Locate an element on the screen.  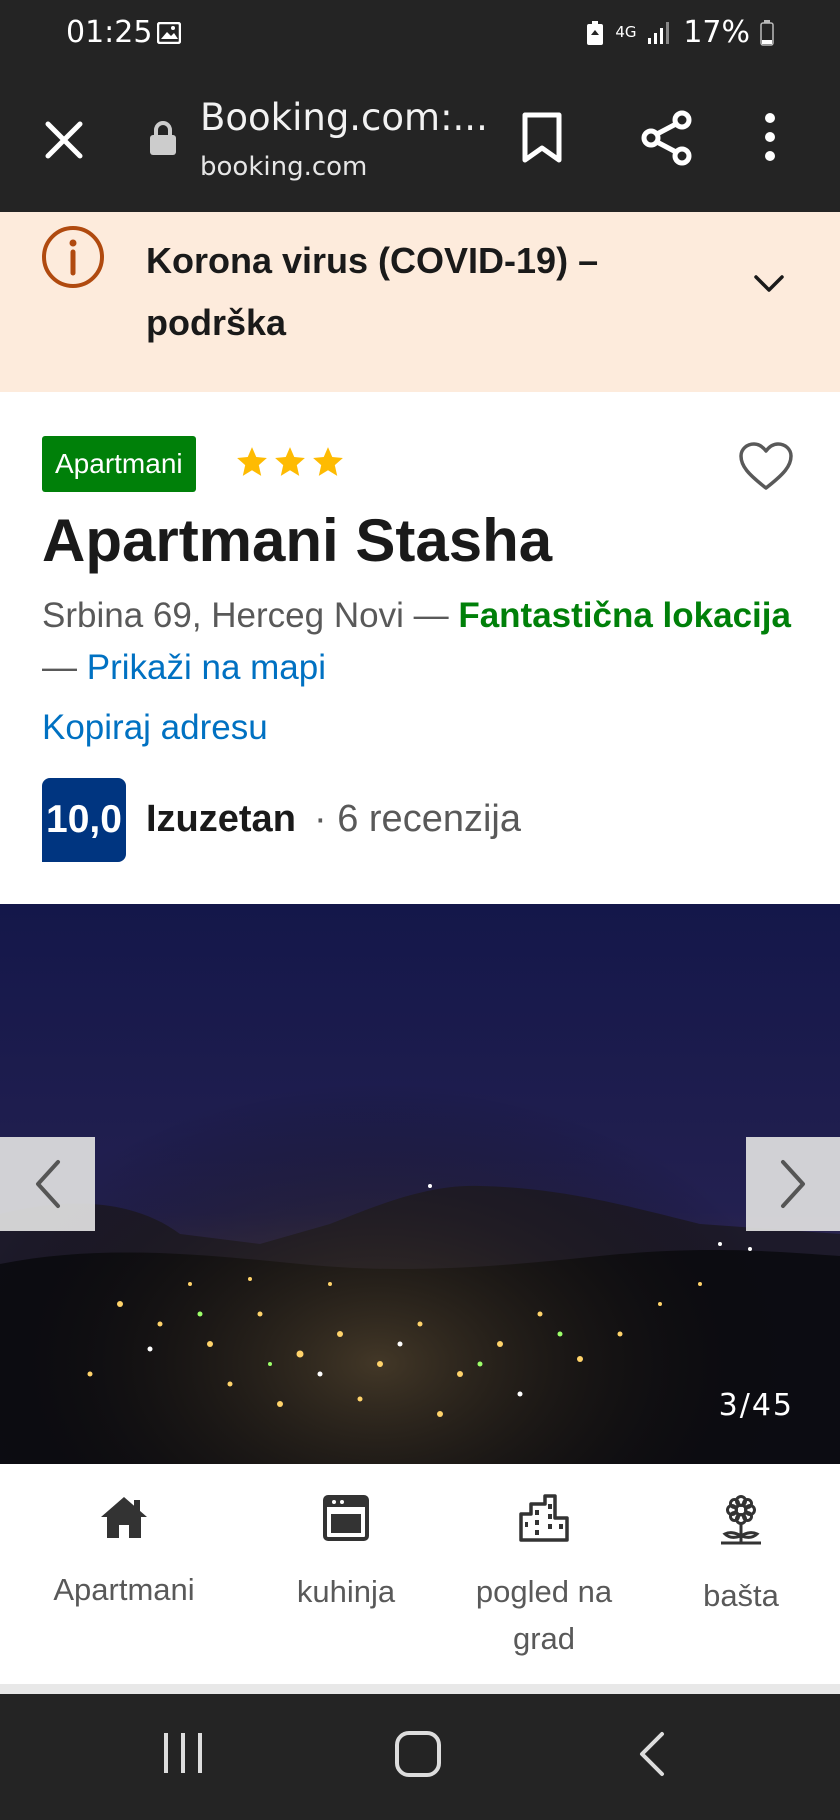
lock-icon is located at coordinates (163, 140).